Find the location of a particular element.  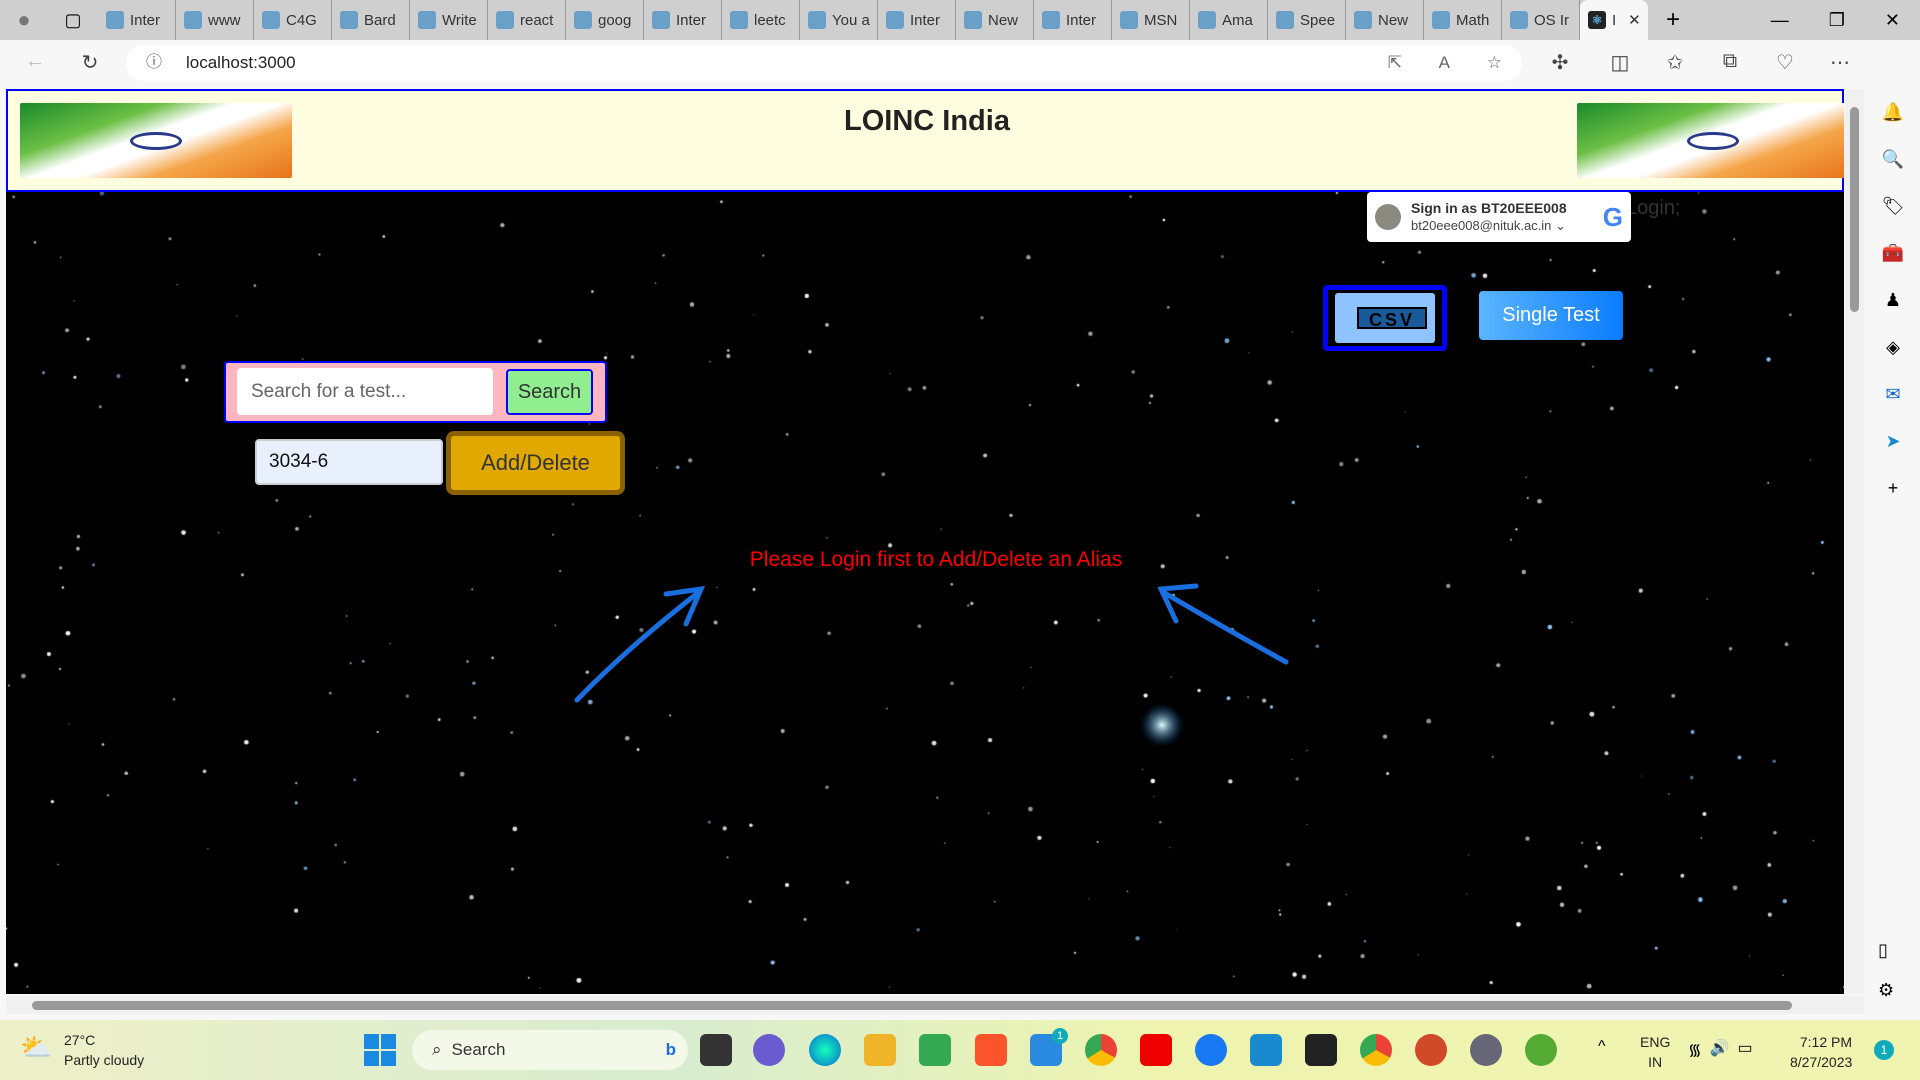

lang-2: IN is located at coordinates (1655, 1062).